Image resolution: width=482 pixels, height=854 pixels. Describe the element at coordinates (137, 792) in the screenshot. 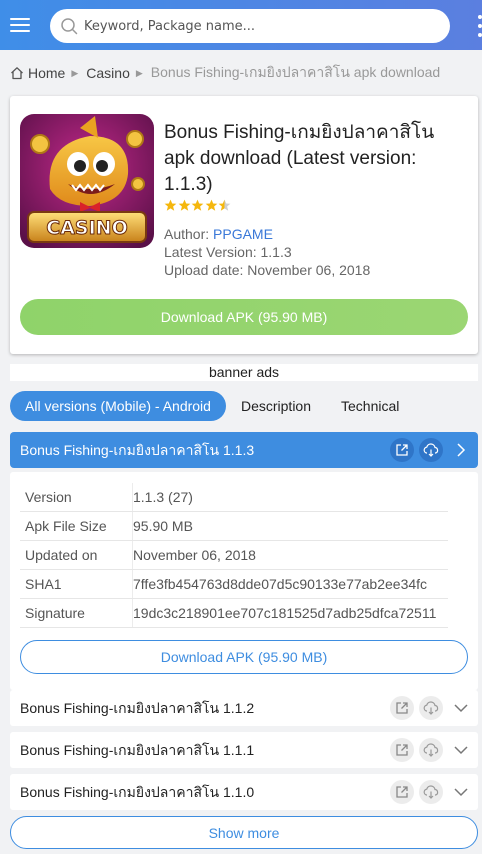

I see `version-title: Bonus Fishing-เกมยิงปลาคาสิโน 1.1.0` at that location.